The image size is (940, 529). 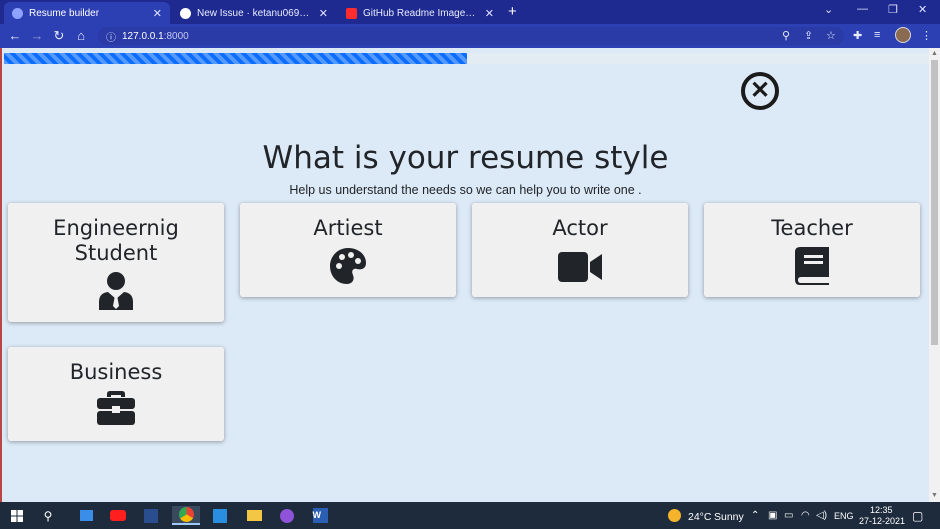 I want to click on chevron-up-icon: ⌃, so click(x=755, y=515).